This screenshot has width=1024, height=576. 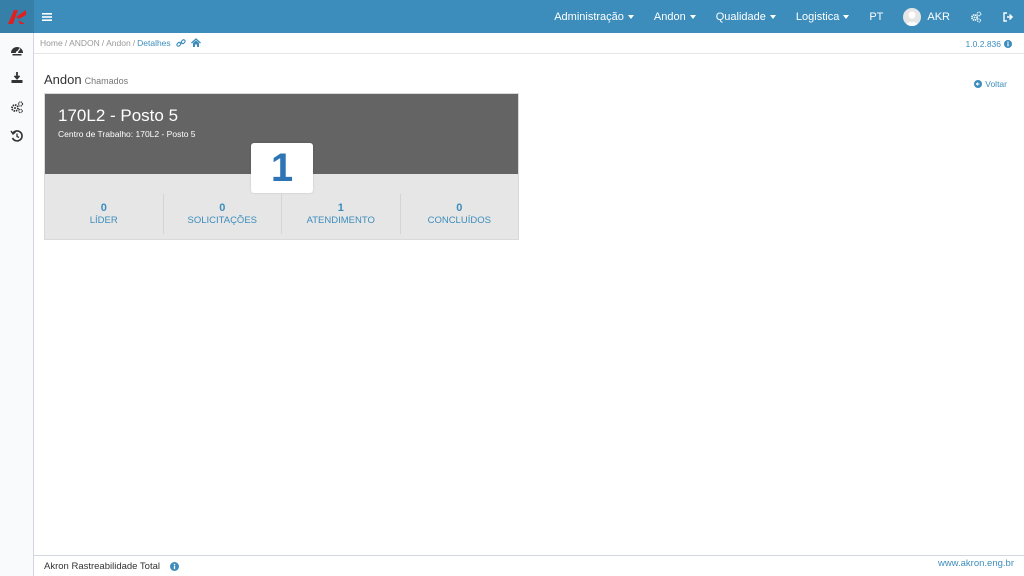 I want to click on nav-logistica: Logistica, so click(x=822, y=16).